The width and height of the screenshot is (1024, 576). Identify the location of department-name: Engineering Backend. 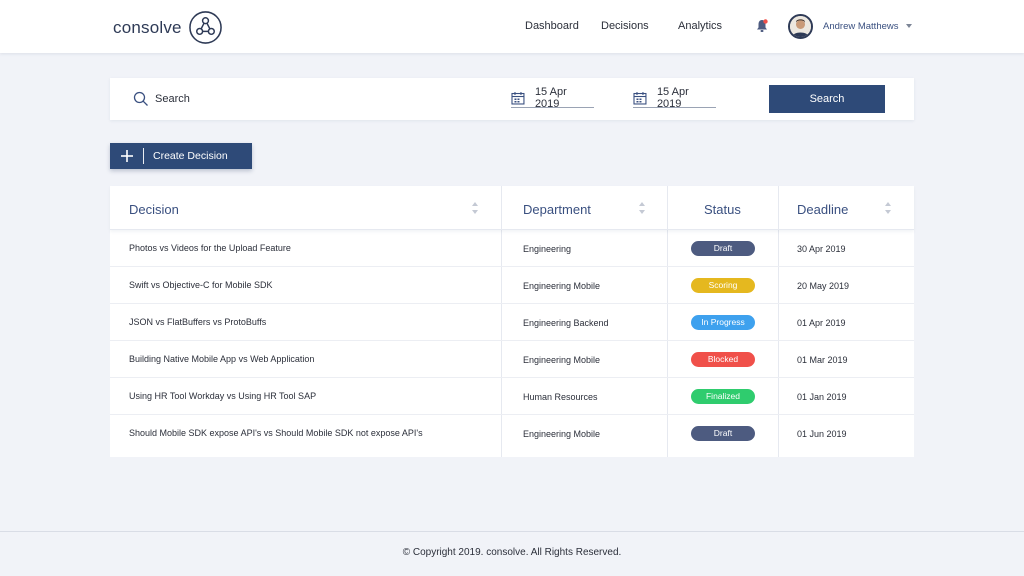
(566, 323).